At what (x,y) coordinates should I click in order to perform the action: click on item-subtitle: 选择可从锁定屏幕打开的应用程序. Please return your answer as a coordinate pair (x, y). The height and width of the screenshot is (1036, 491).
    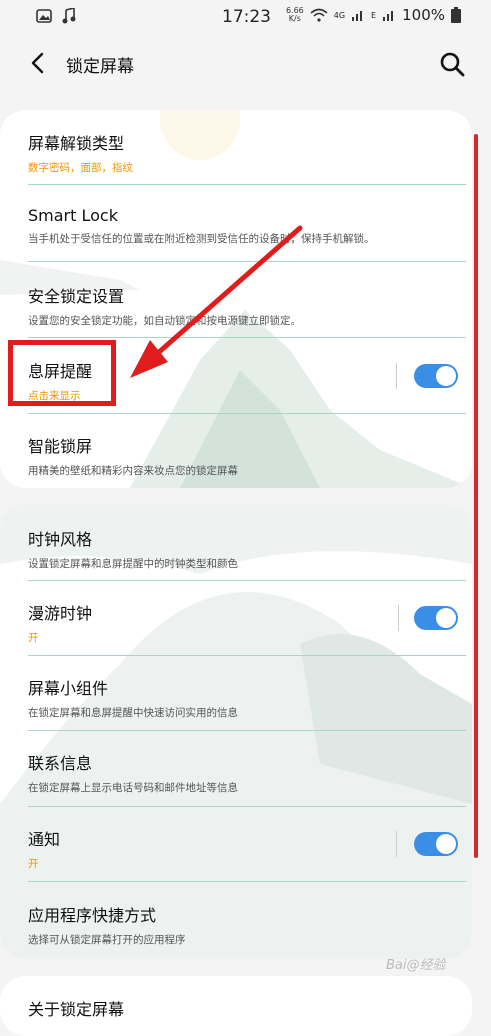
    Looking at the image, I should click on (107, 940).